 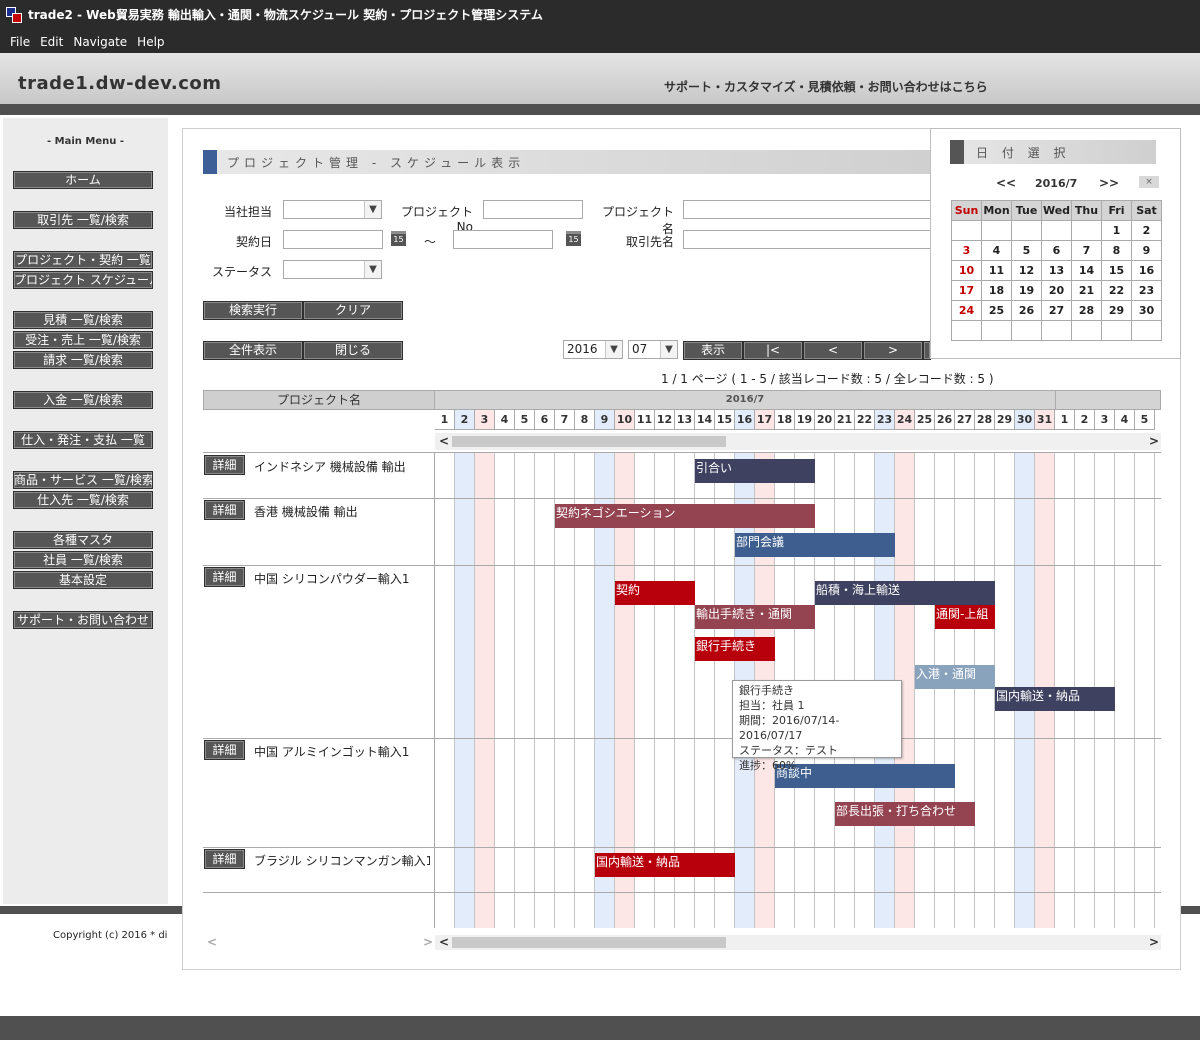 I want to click on task-bar: 契約ネゴシエーション, so click(x=685, y=516).